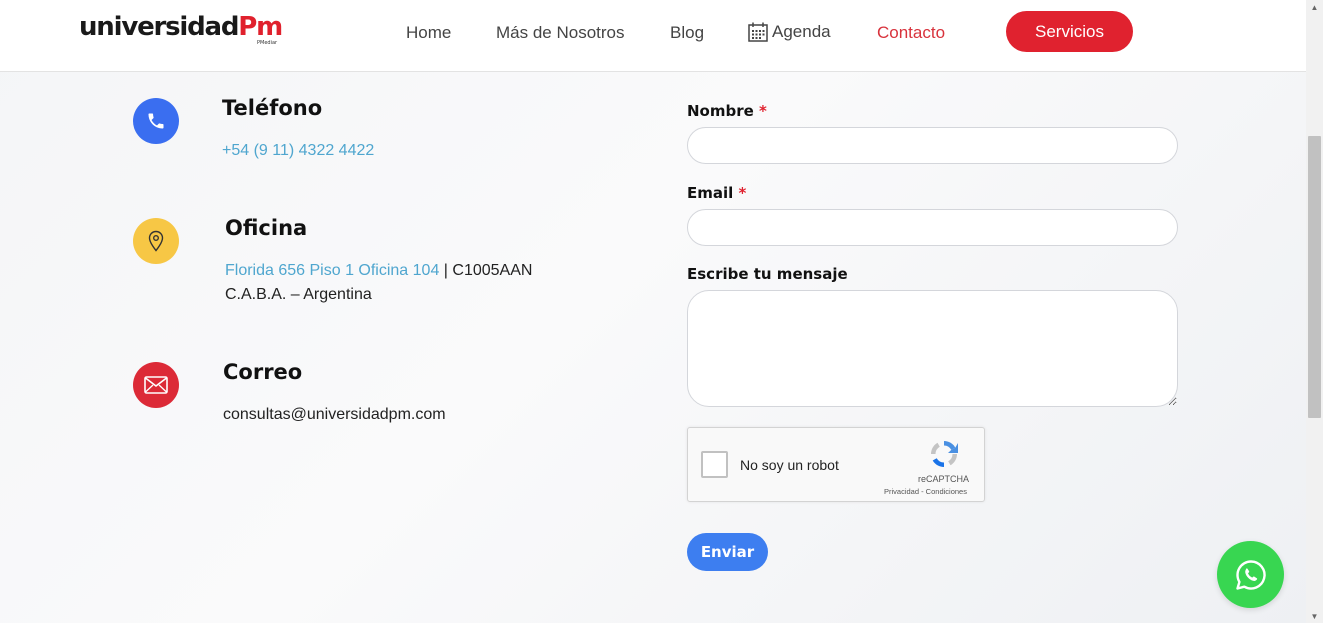  I want to click on mail-title: Correo, so click(263, 372).